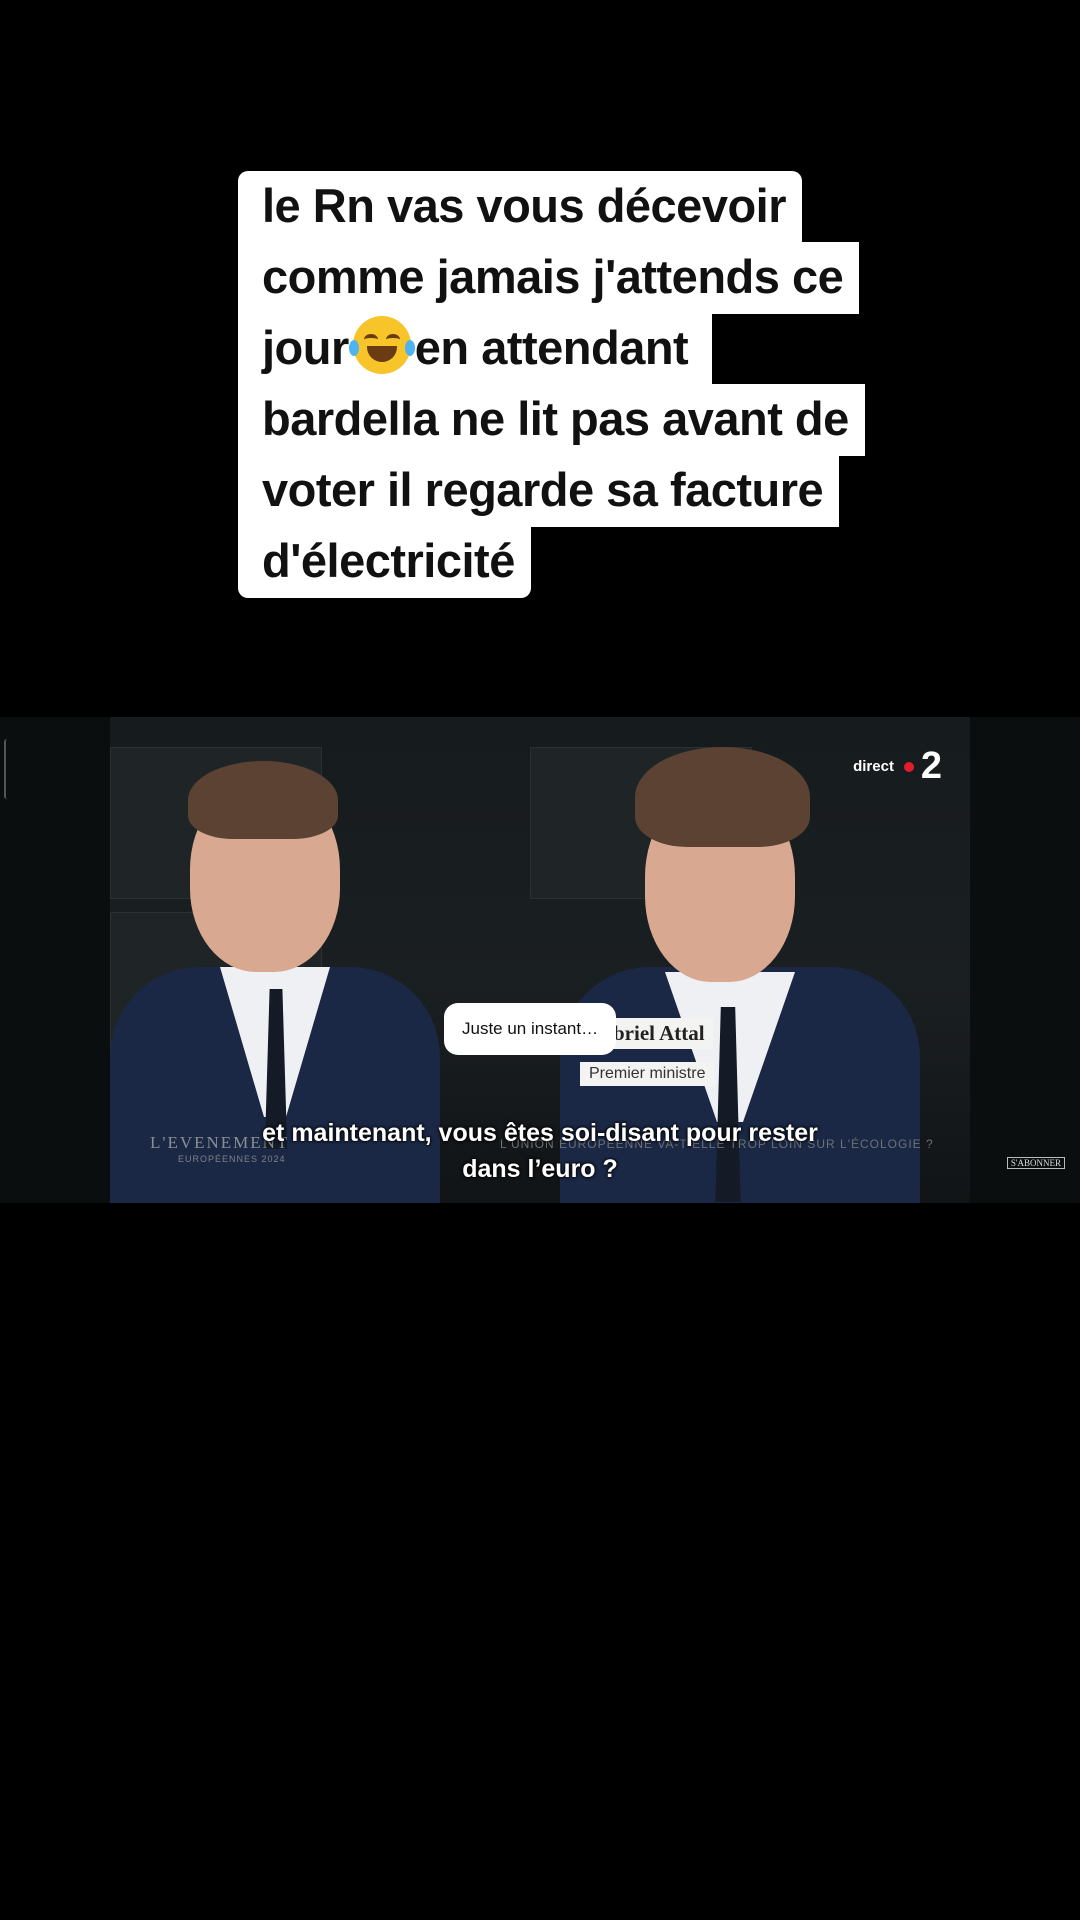 This screenshot has width=1080, height=1920. I want to click on live-dot-icon, so click(909, 766).